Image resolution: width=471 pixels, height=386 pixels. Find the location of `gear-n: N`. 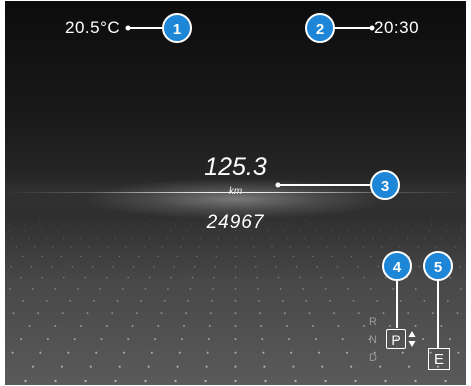

gear-n: N is located at coordinates (373, 340).